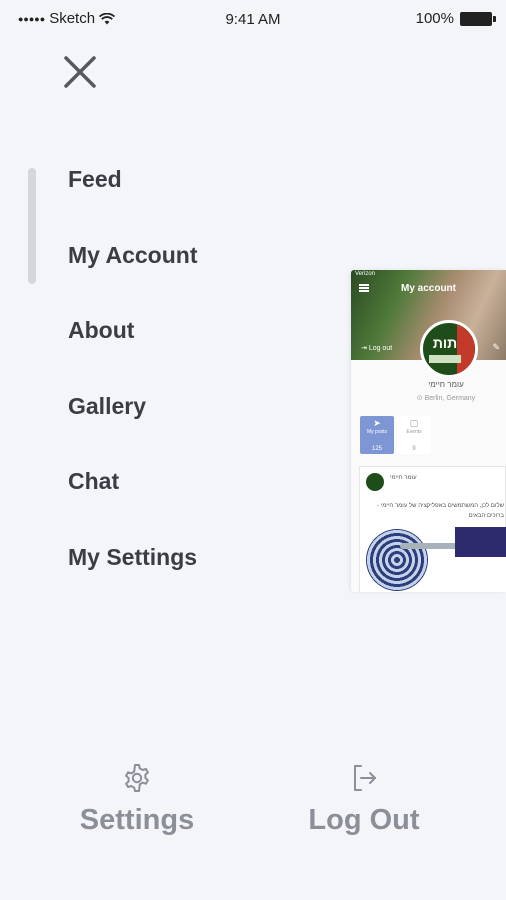 This screenshot has height=900, width=506. I want to click on close-button, so click(80, 72).